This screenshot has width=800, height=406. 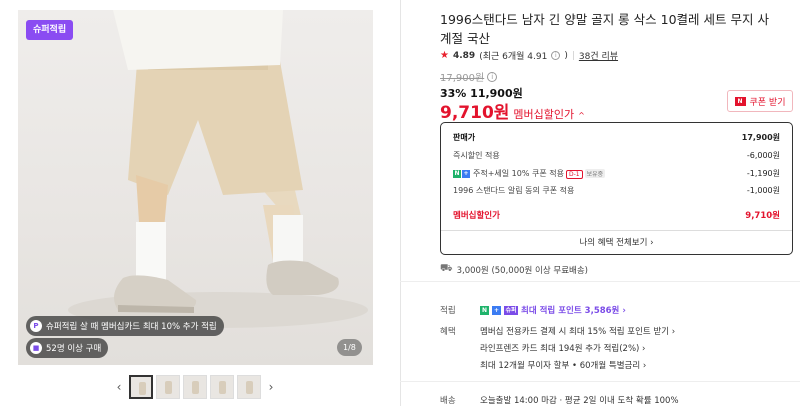 What do you see at coordinates (464, 55) in the screenshot?
I see `rating-score: 4.89` at bounding box center [464, 55].